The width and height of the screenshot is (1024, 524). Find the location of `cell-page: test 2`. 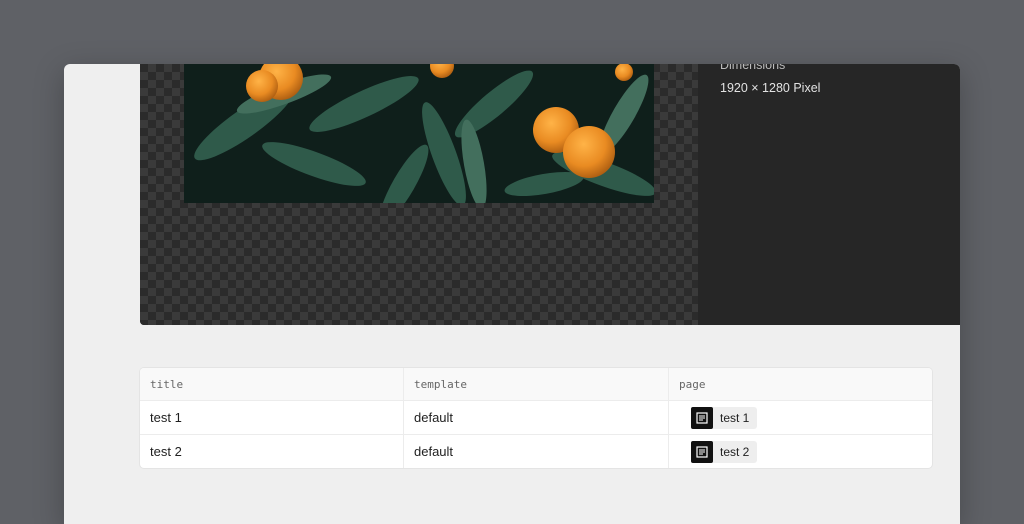

cell-page: test 2 is located at coordinates (800, 451).